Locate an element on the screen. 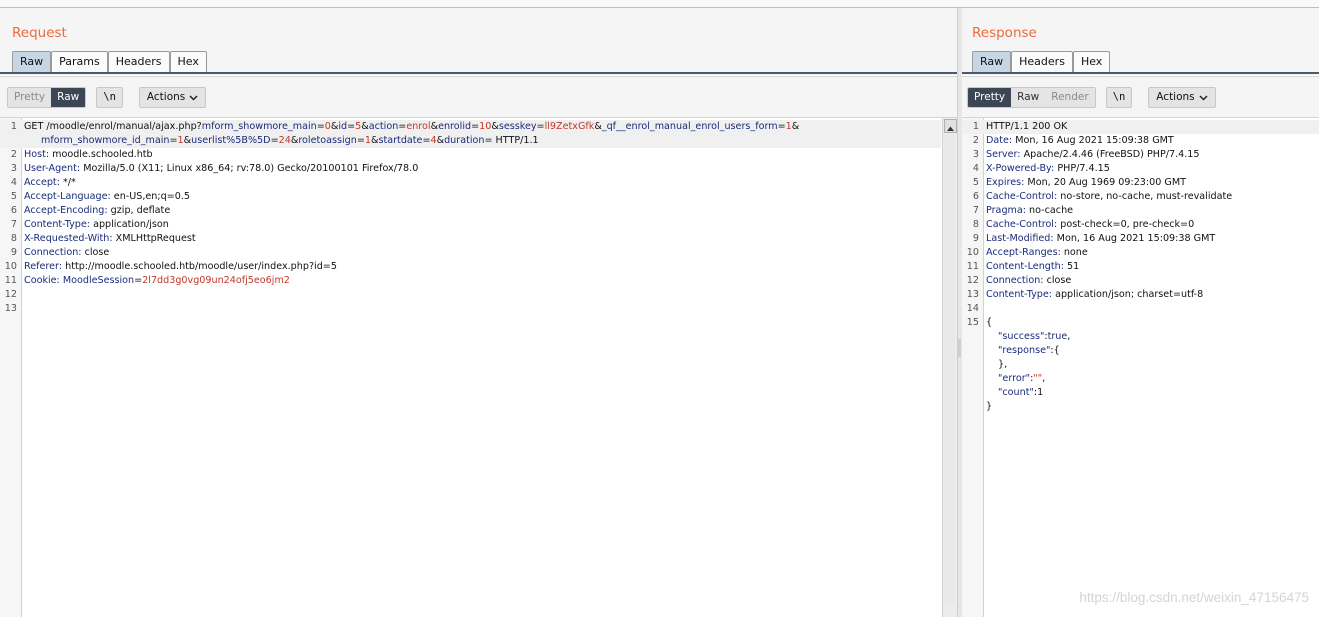 Image resolution: width=1319 pixels, height=617 pixels. token-key: action is located at coordinates (383, 126).